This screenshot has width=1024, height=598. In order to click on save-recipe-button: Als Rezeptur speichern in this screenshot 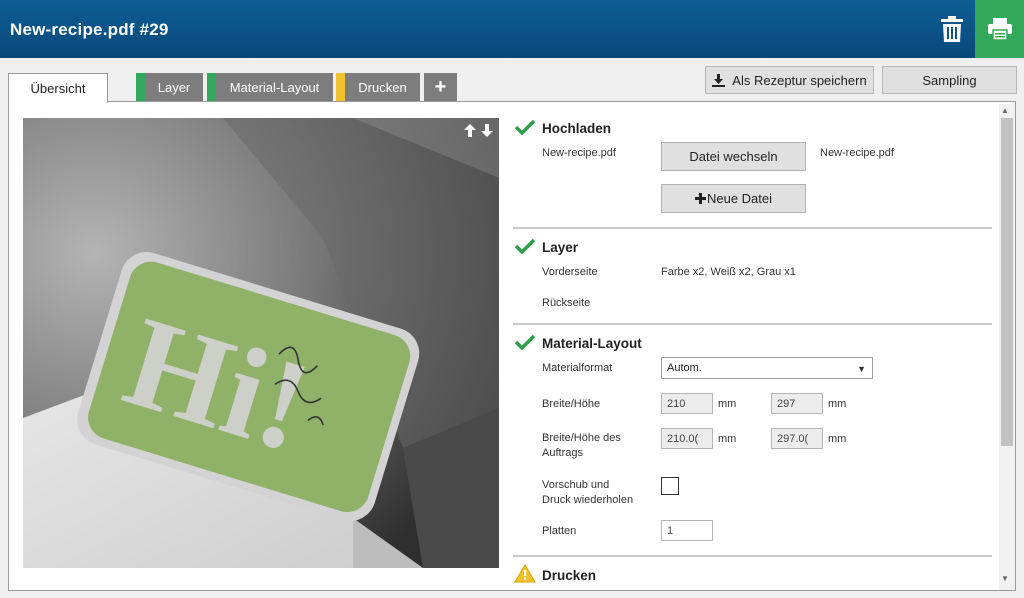, I will do `click(789, 80)`.